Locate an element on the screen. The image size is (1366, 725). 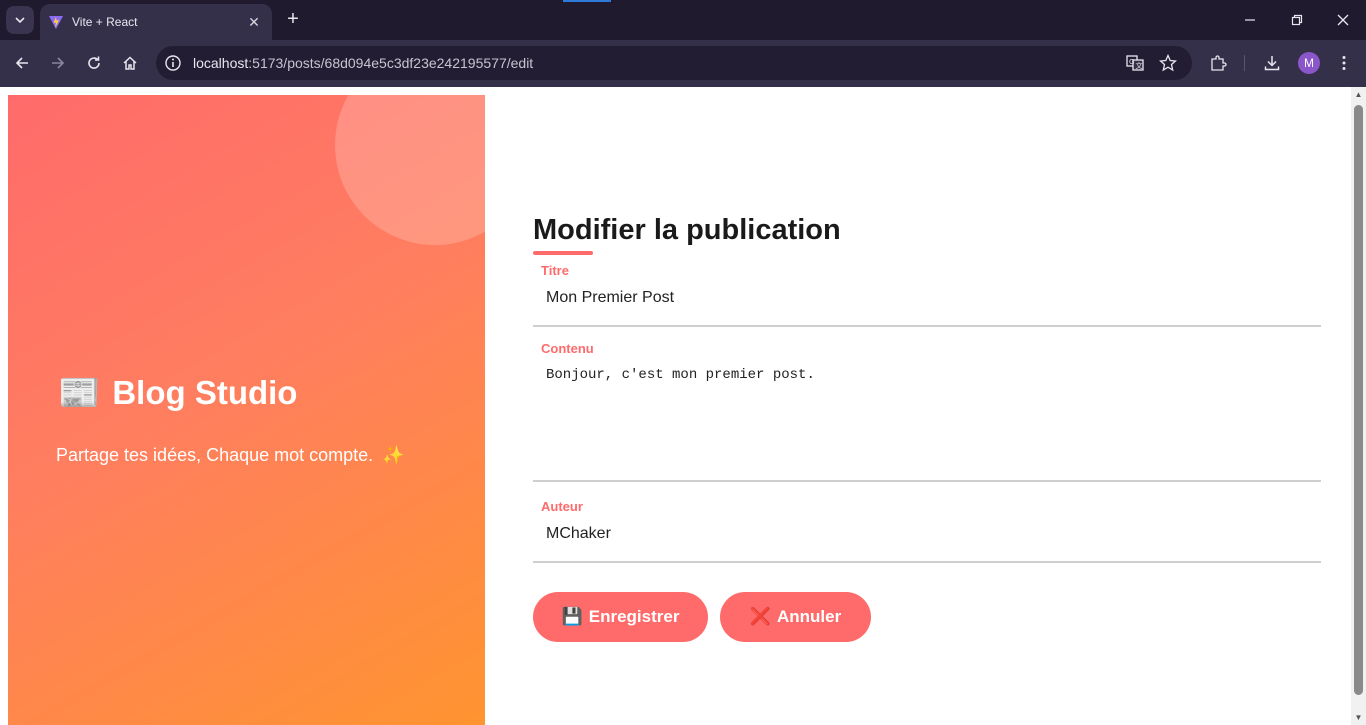
restore-icon is located at coordinates (1297, 20).